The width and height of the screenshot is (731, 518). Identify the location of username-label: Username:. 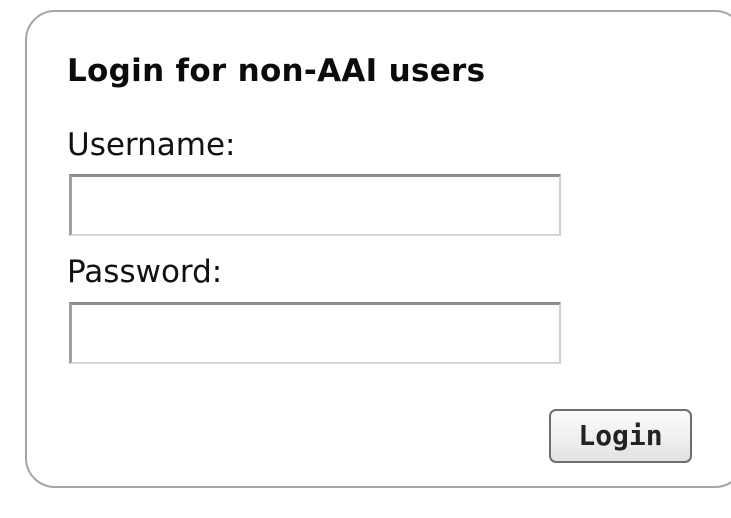
(151, 145).